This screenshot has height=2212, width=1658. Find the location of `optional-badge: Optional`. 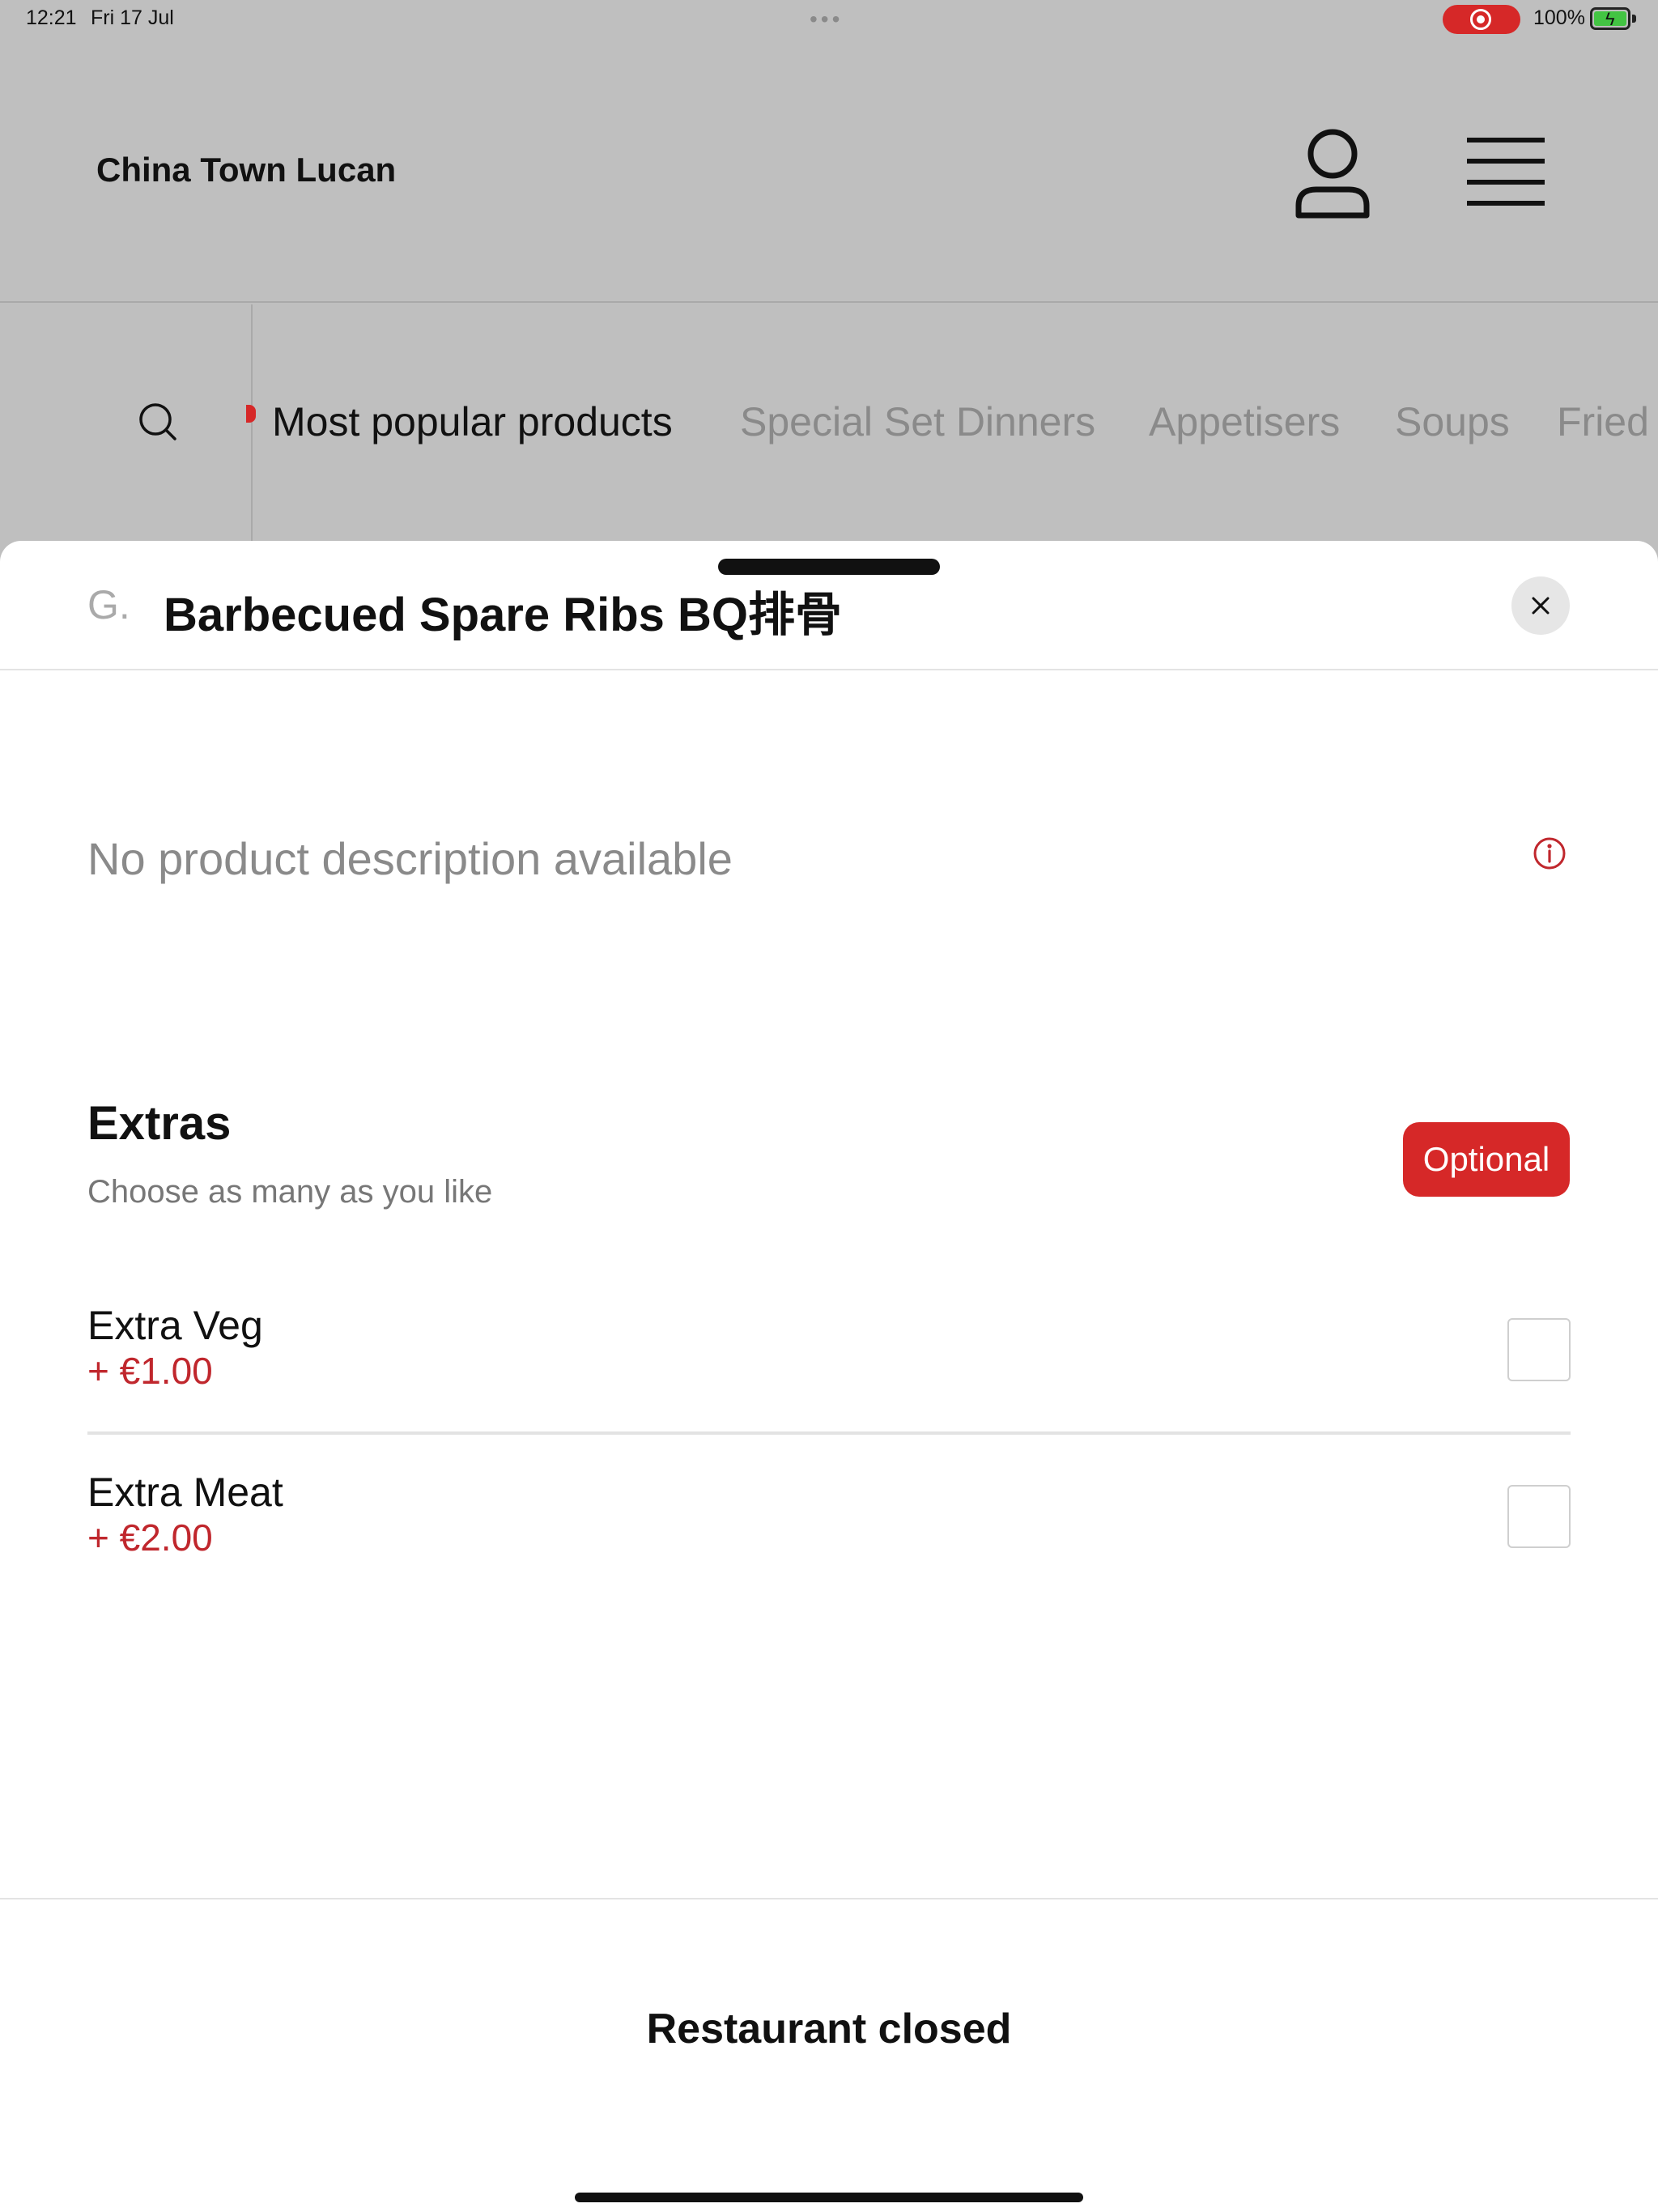

optional-badge: Optional is located at coordinates (1486, 1160).